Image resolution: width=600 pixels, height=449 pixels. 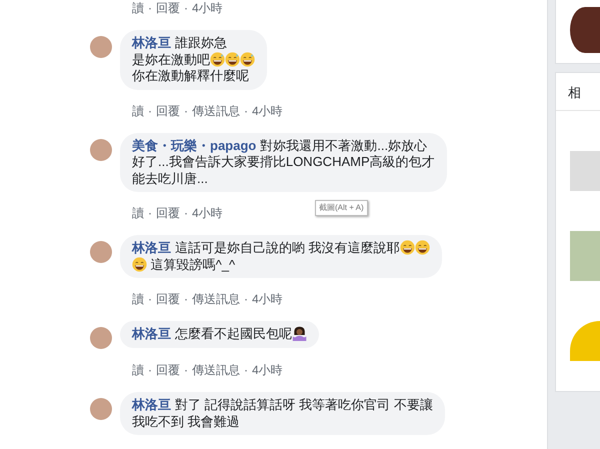 What do you see at coordinates (190, 75) in the screenshot?
I see `comment-text: 你在激動解釋什麼呢` at bounding box center [190, 75].